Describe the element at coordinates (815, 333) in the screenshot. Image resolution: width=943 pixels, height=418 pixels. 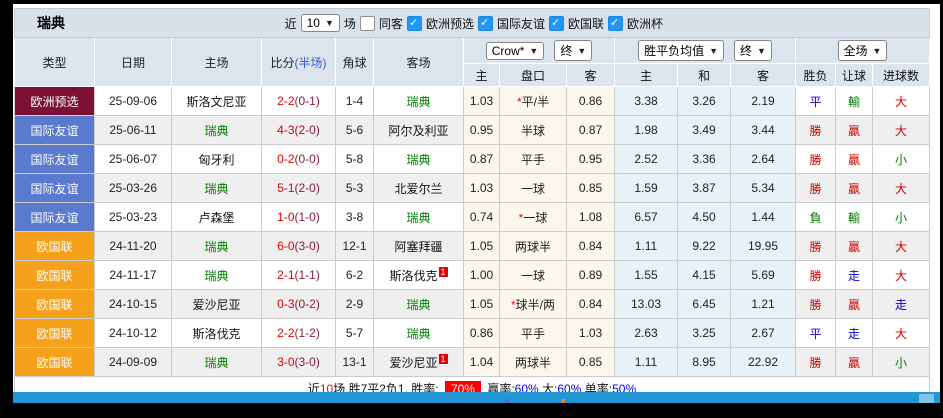
I see `result-flag: 平` at that location.